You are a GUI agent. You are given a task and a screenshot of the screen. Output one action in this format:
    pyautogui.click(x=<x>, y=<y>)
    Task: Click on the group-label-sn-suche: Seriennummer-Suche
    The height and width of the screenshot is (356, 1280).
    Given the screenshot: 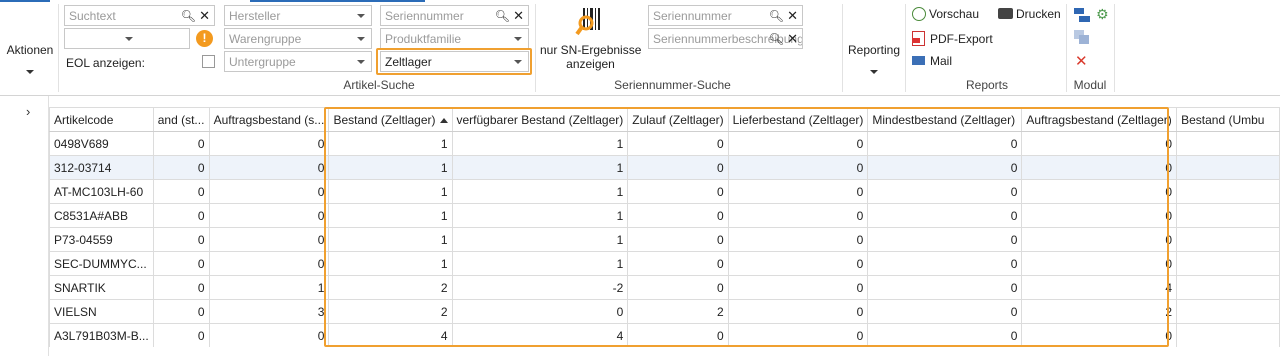 What is the action you would take?
    pyautogui.click(x=672, y=85)
    